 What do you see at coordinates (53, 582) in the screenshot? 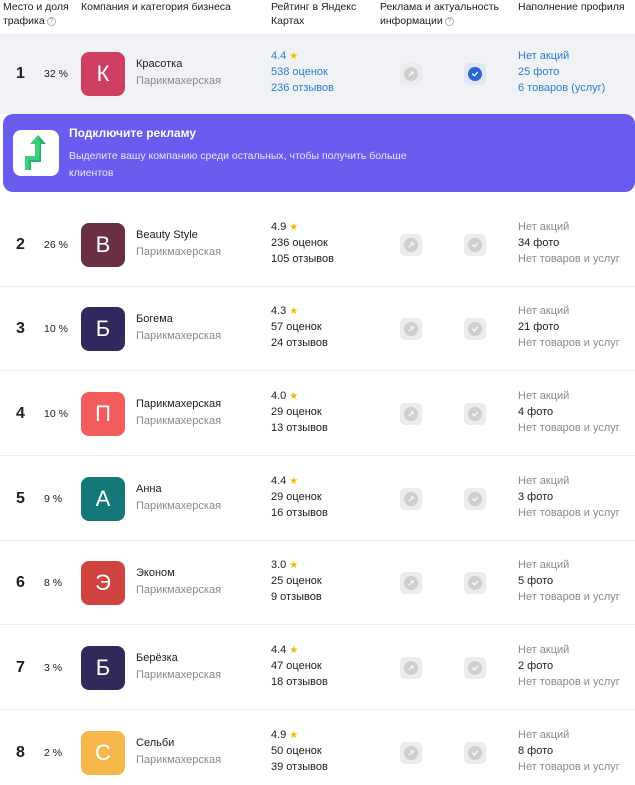
I see `traffic-share: 8 %` at bounding box center [53, 582].